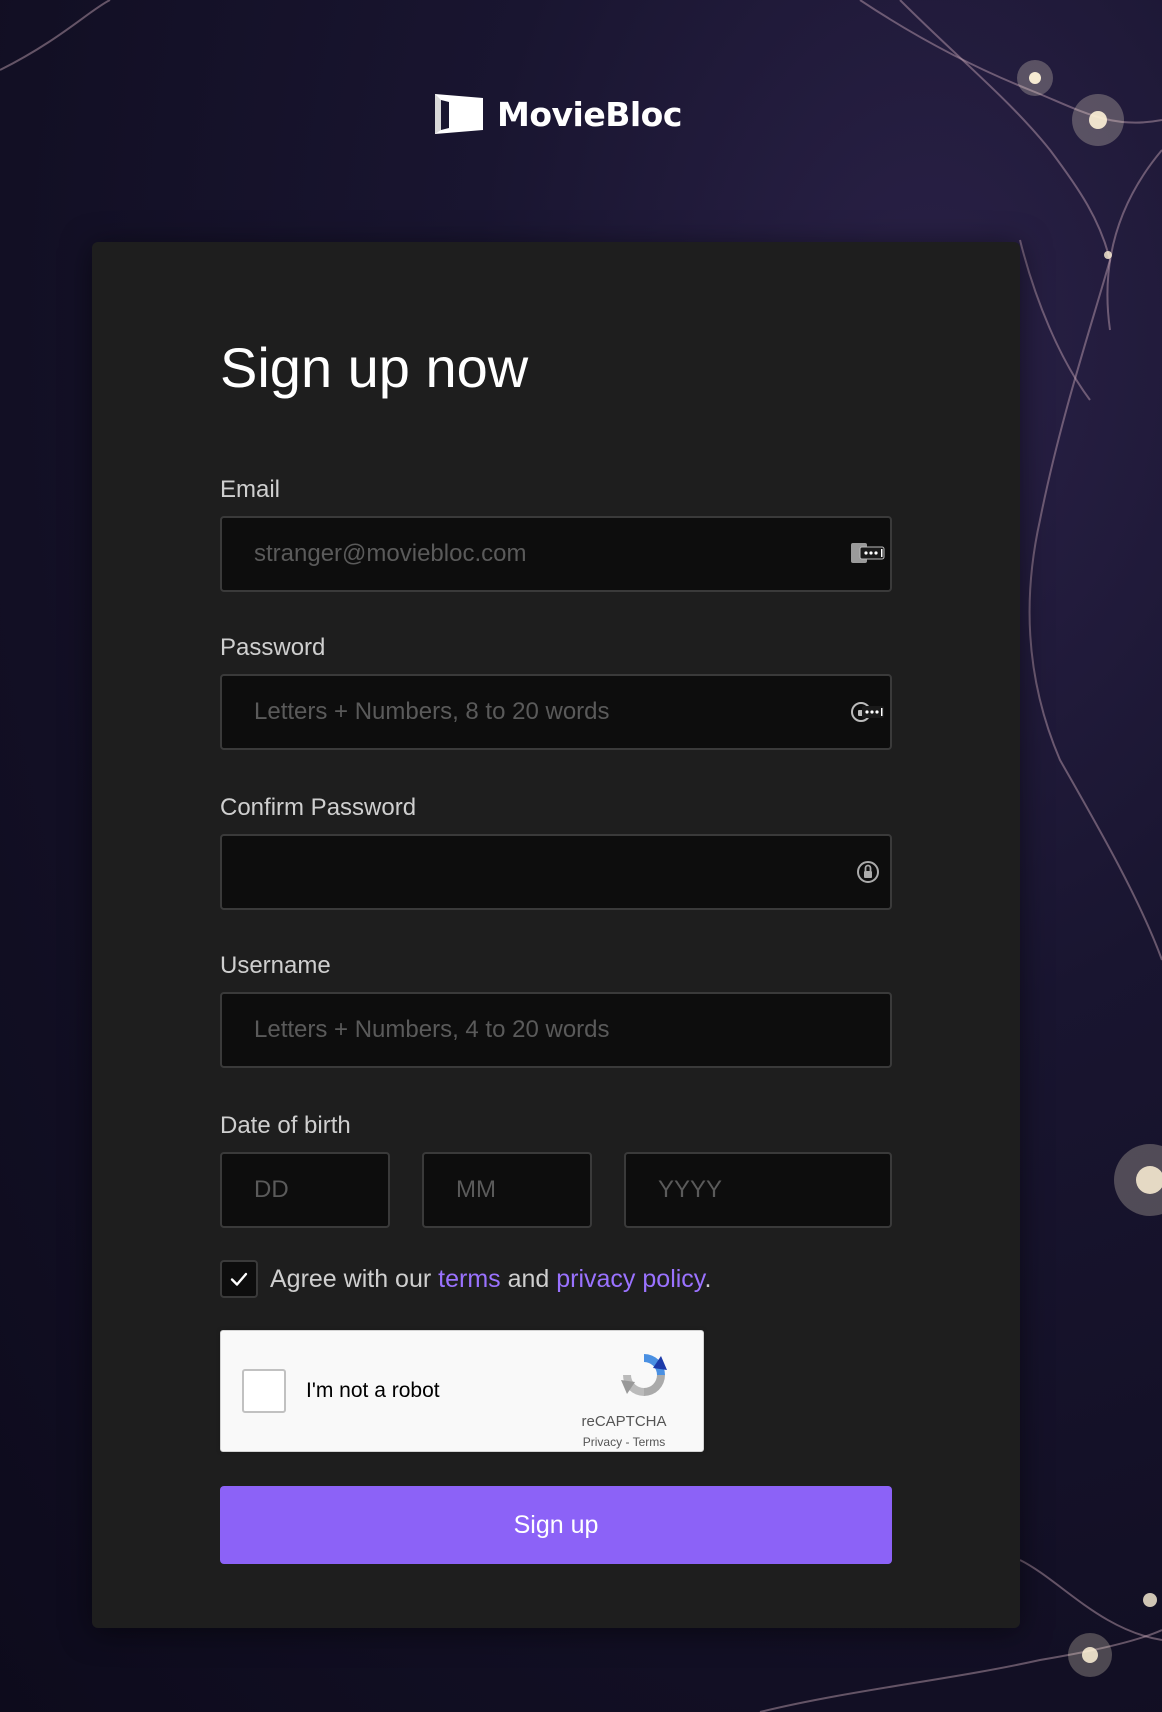 The height and width of the screenshot is (1712, 1162). Describe the element at coordinates (556, 872) in the screenshot. I see `confirm-password-input` at that location.